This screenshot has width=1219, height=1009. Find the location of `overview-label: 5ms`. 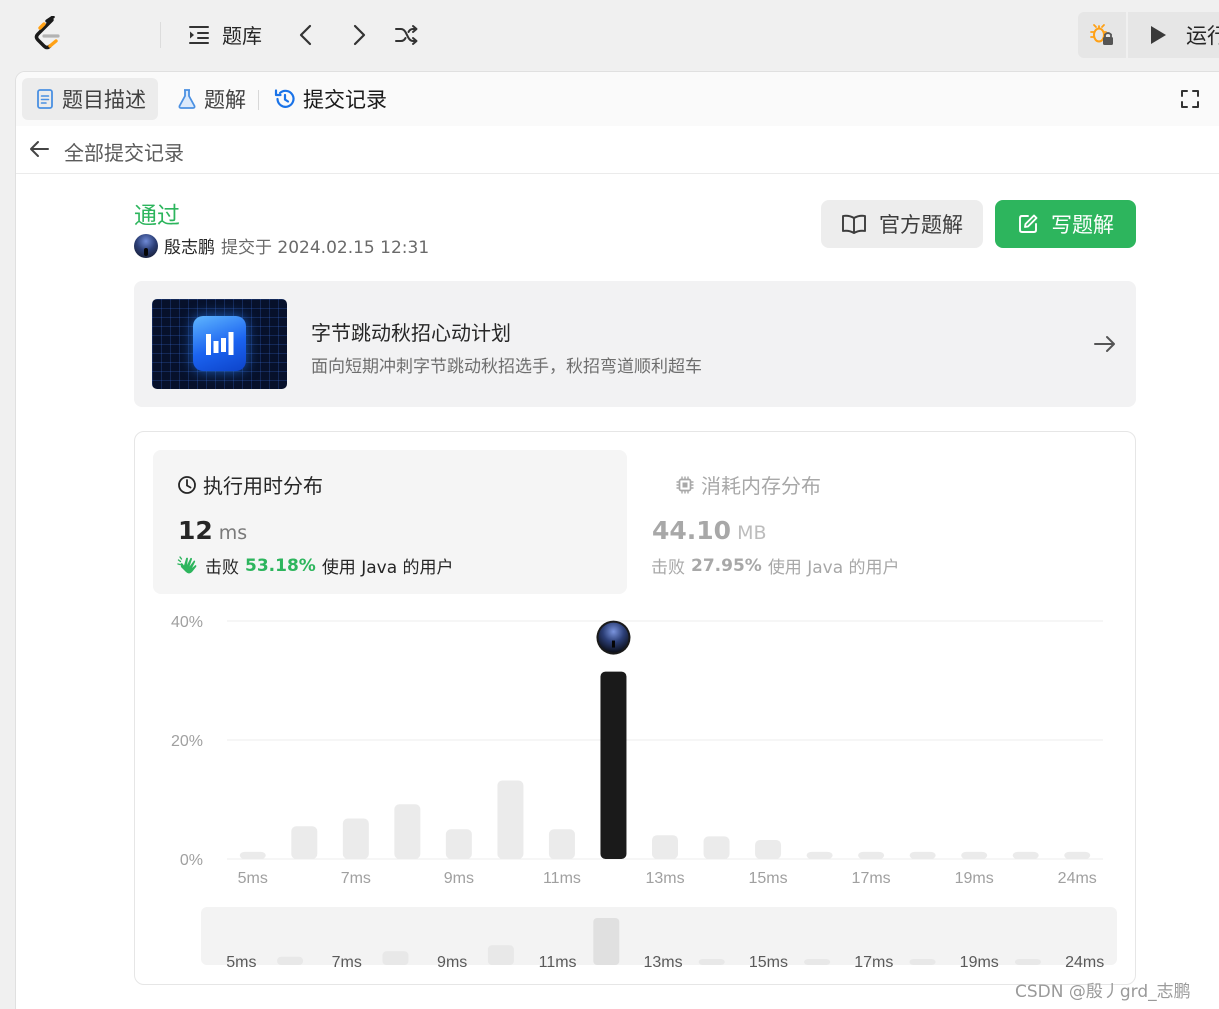

overview-label: 5ms is located at coordinates (241, 962).